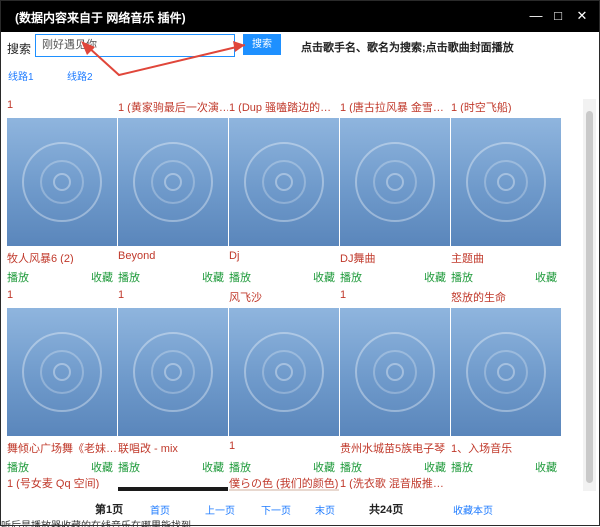 This screenshot has height=527, width=600. I want to click on singer-name: Dj, so click(284, 257).